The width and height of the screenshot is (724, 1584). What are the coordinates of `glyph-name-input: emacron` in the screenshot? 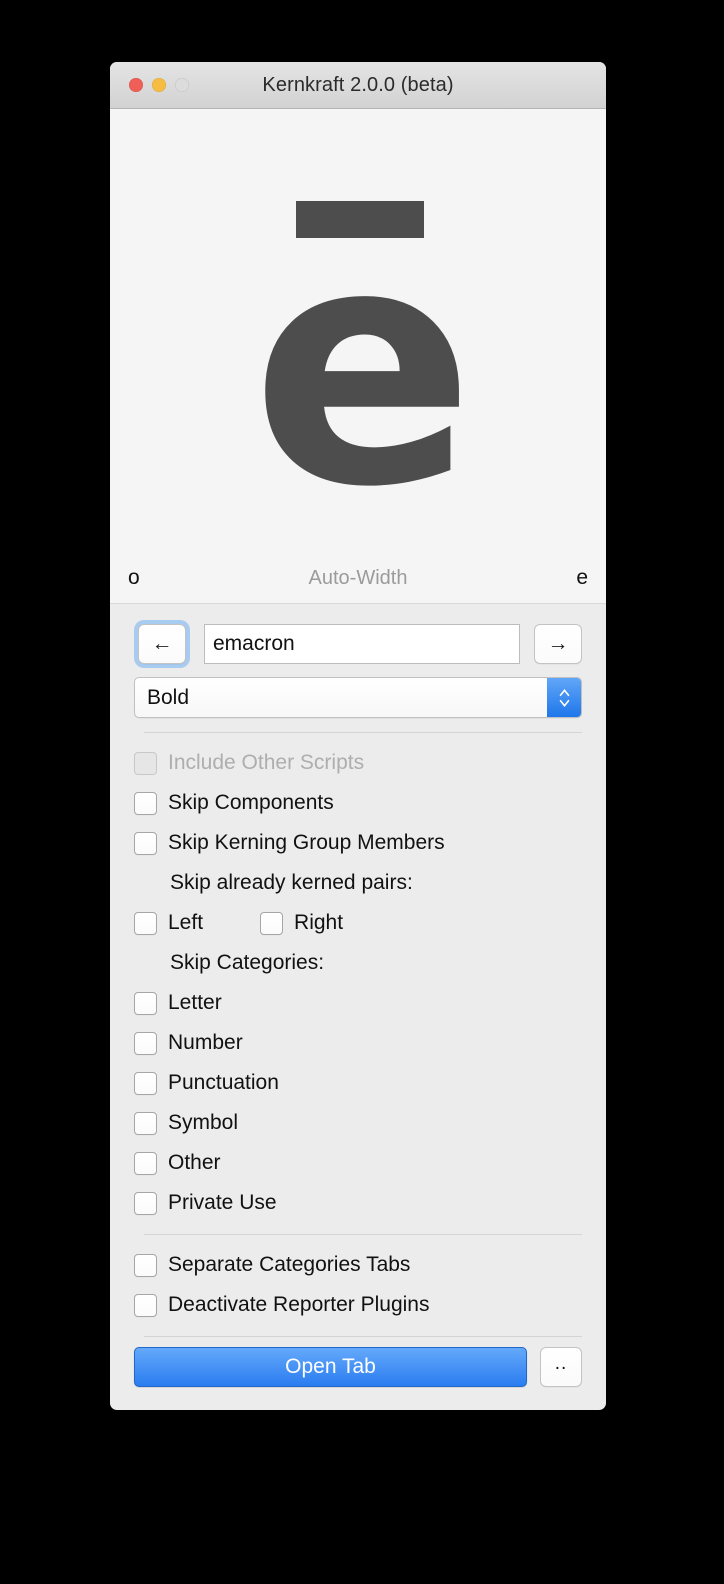 It's located at (362, 644).